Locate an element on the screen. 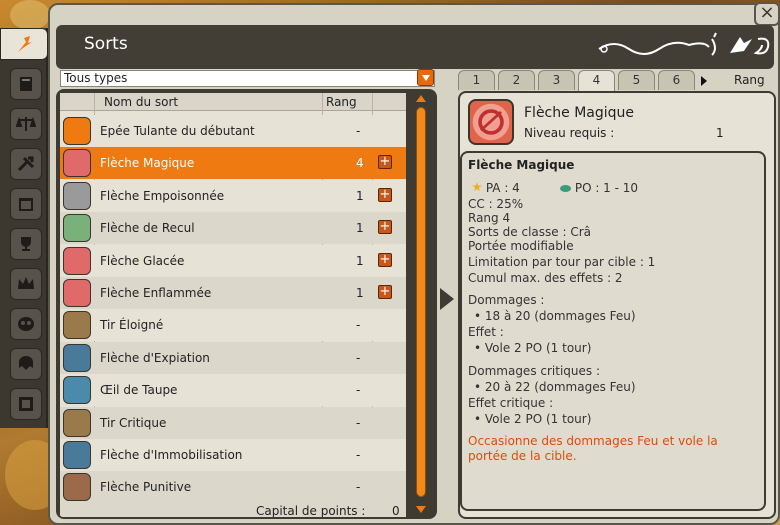  cumul-stat: Cumul max. des effets : 2 is located at coordinates (545, 278).